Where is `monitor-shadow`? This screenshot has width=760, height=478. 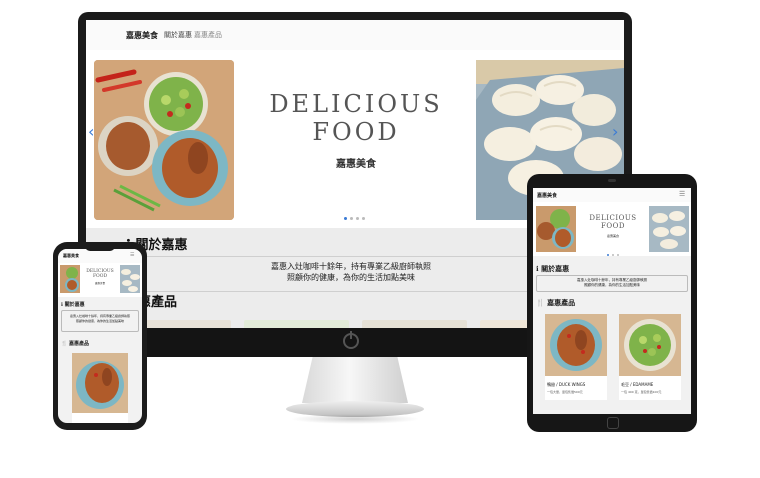 monitor-shadow is located at coordinates (355, 419).